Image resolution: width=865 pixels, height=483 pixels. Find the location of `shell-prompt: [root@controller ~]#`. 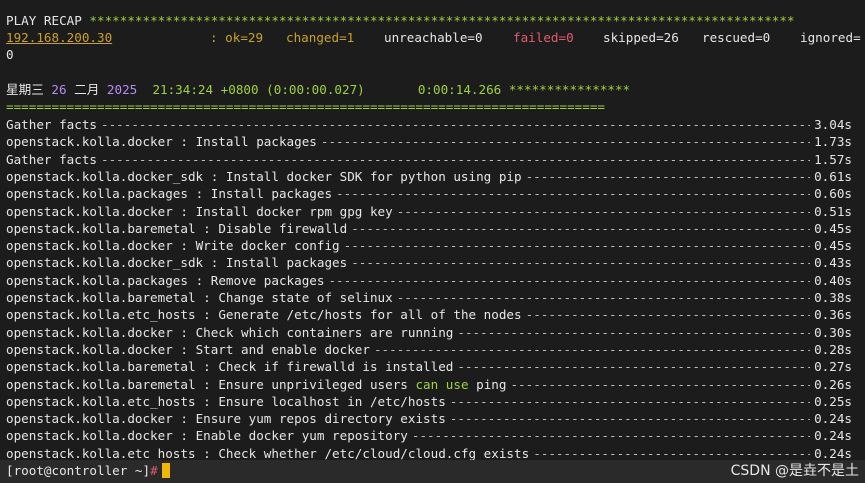

shell-prompt: [root@controller ~]# is located at coordinates (88, 470).